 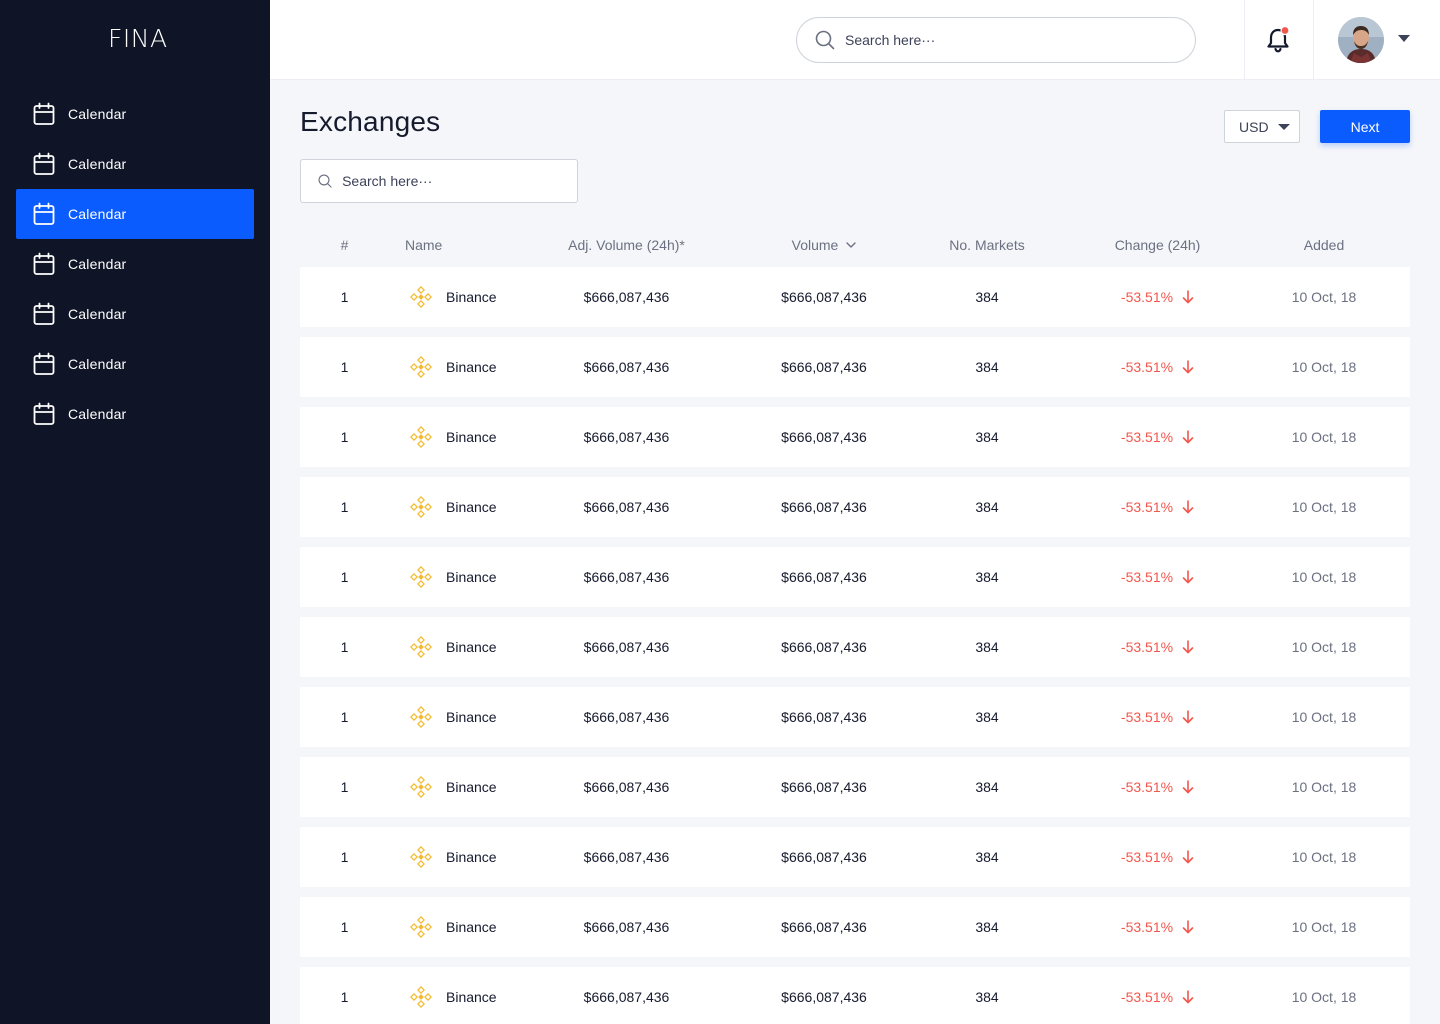 I want to click on exchange-search-input, so click(x=459, y=181).